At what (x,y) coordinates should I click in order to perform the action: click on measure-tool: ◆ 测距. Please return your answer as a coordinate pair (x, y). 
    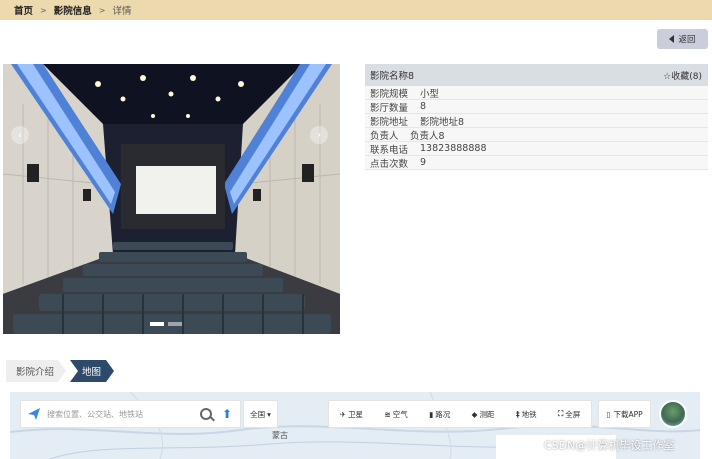
    Looking at the image, I should click on (483, 414).